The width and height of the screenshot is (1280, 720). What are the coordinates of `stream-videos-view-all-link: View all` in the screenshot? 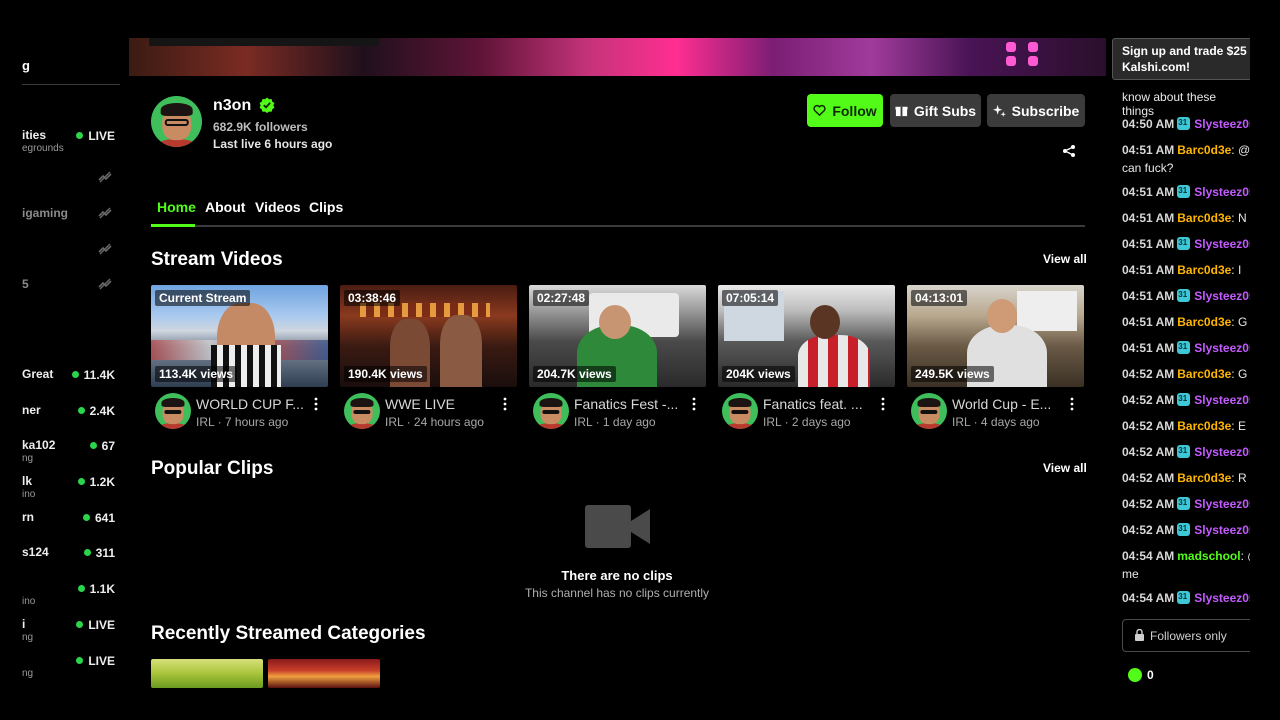 It's located at (1065, 259).